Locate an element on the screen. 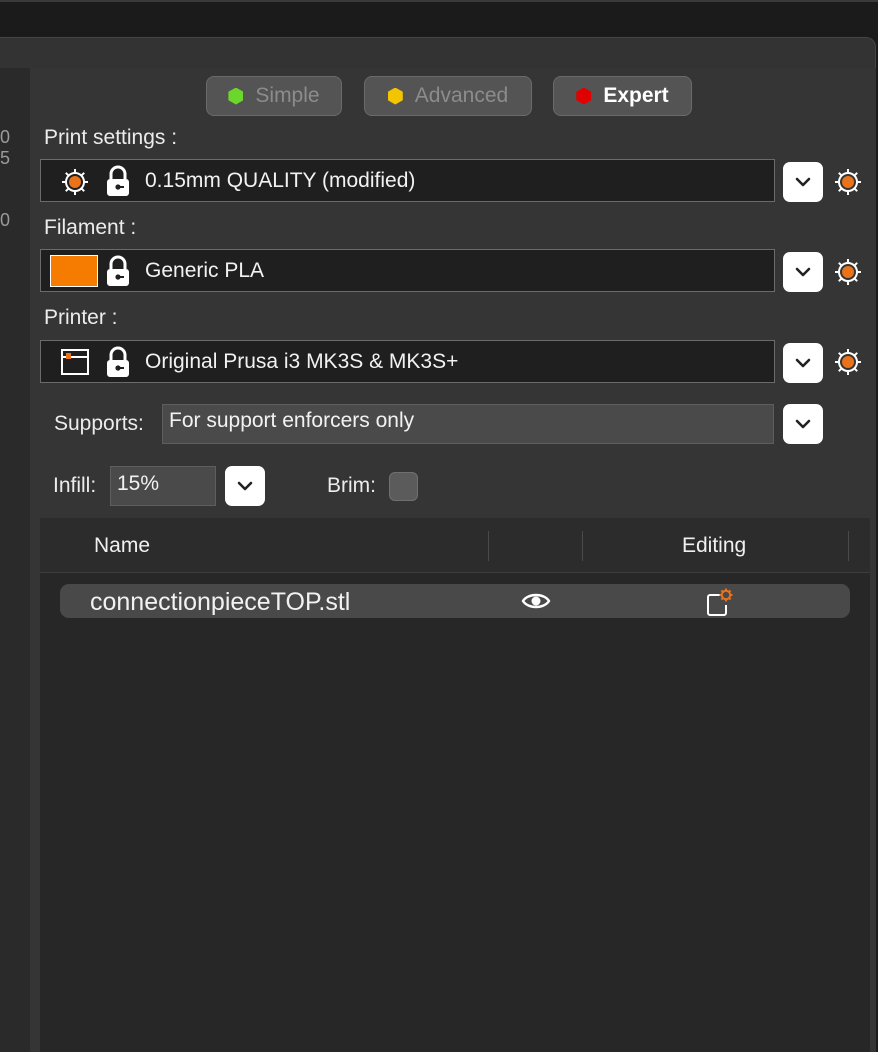 The height and width of the screenshot is (1052, 878). edit-settings-icon is located at coordinates (720, 602).